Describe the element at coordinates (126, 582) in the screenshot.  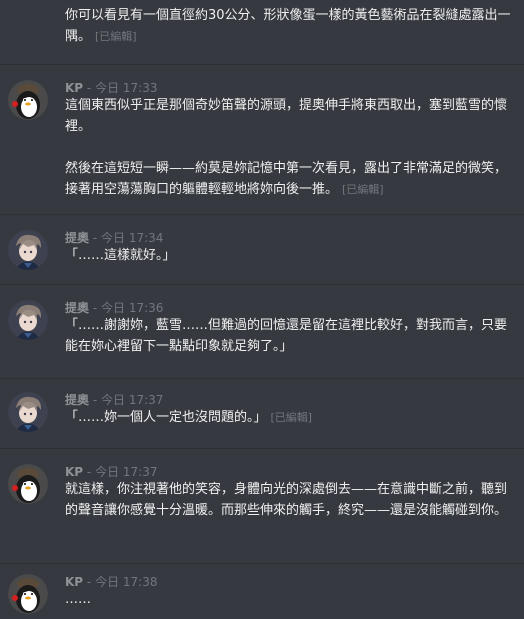
I see `timestamp: 今日 17:38` at that location.